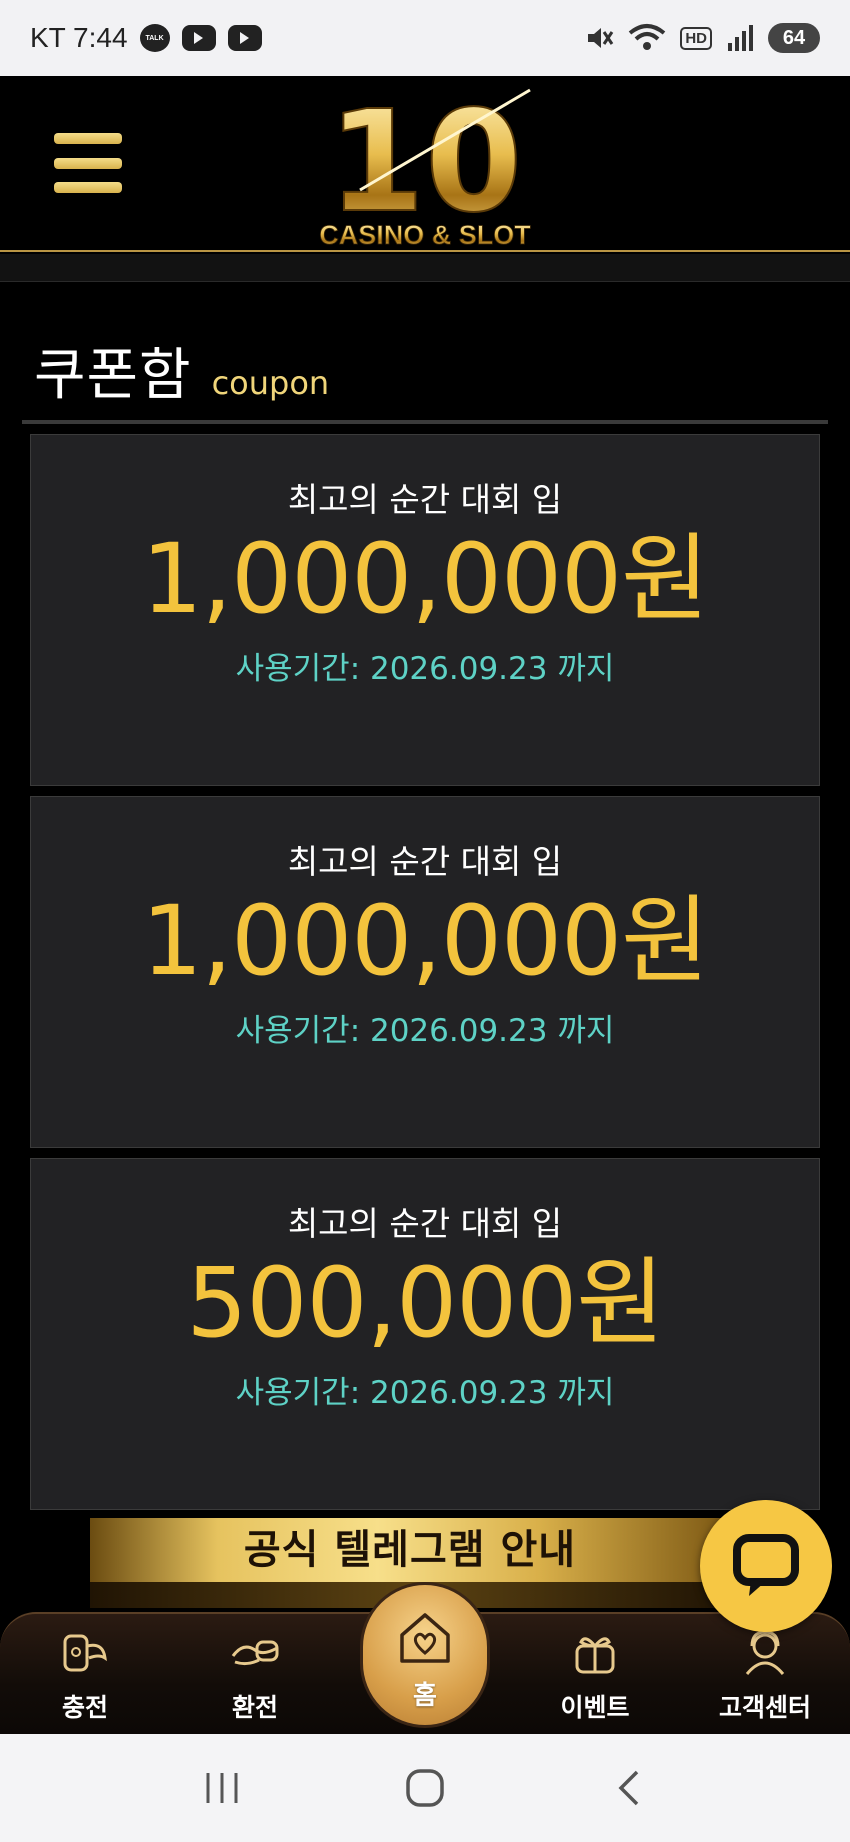  I want to click on signal-icon, so click(740, 38).